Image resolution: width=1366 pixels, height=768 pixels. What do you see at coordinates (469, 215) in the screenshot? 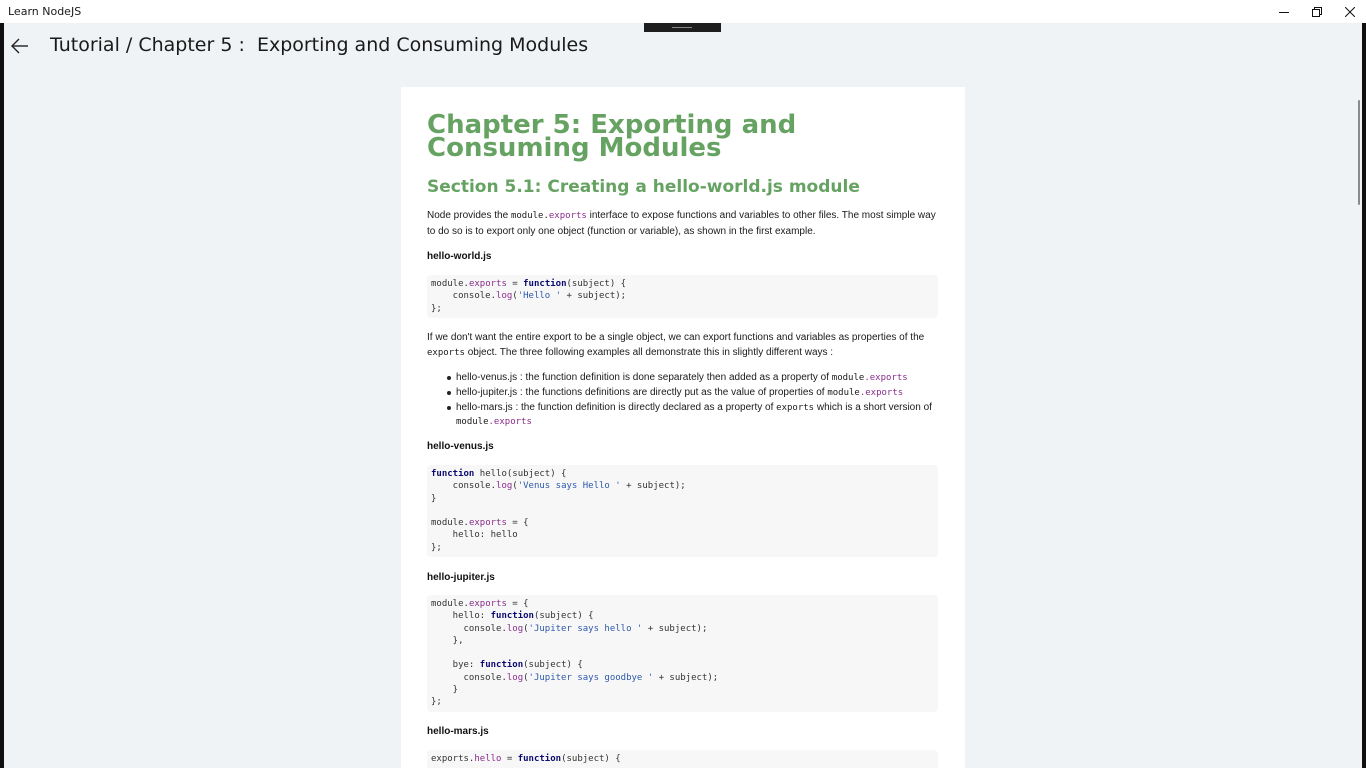
I see `intro-text: Node provides the` at bounding box center [469, 215].